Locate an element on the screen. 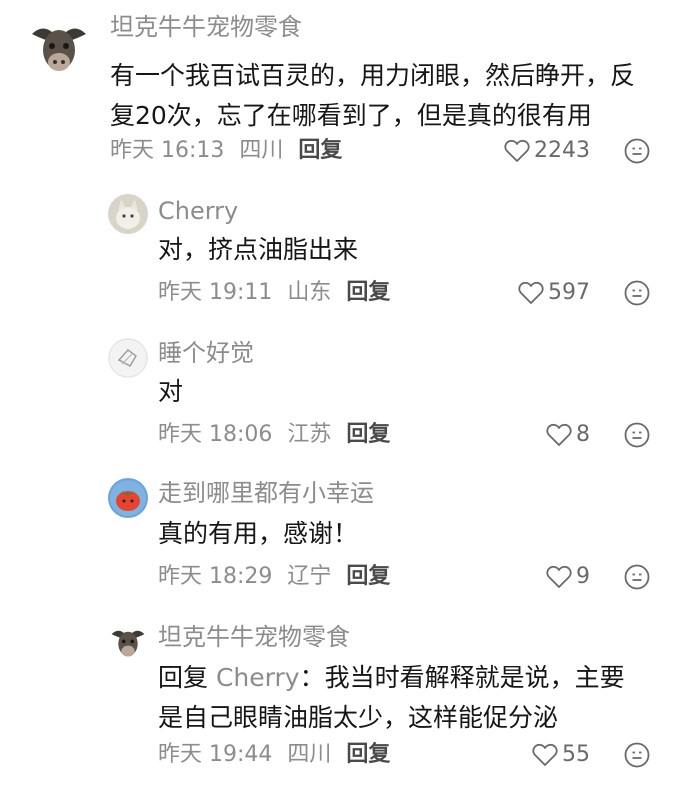 This screenshot has height=792, width=690. comment-text-line: 对，挤点油脂出来 is located at coordinates (258, 249).